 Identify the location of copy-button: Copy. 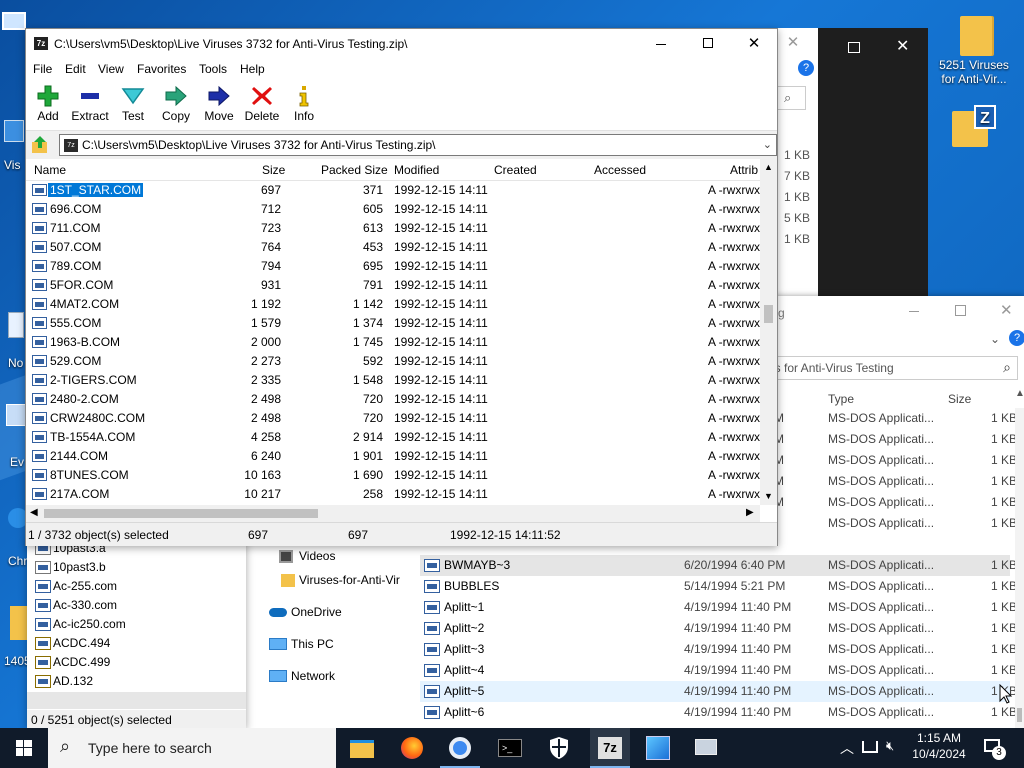
(176, 104).